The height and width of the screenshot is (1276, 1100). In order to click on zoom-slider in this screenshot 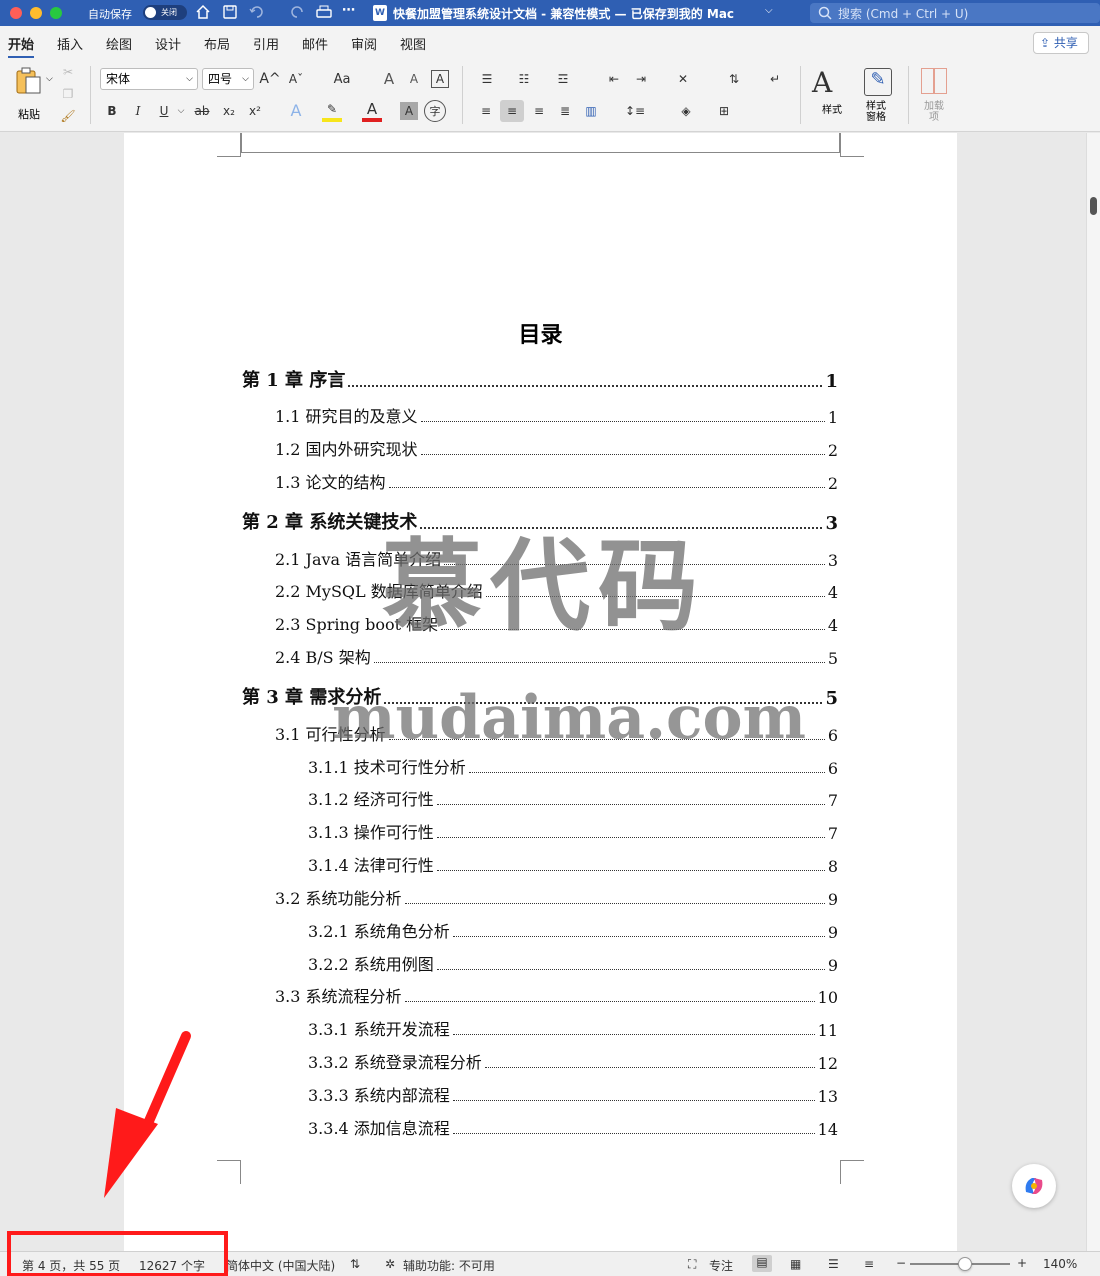, I will do `click(960, 1264)`.